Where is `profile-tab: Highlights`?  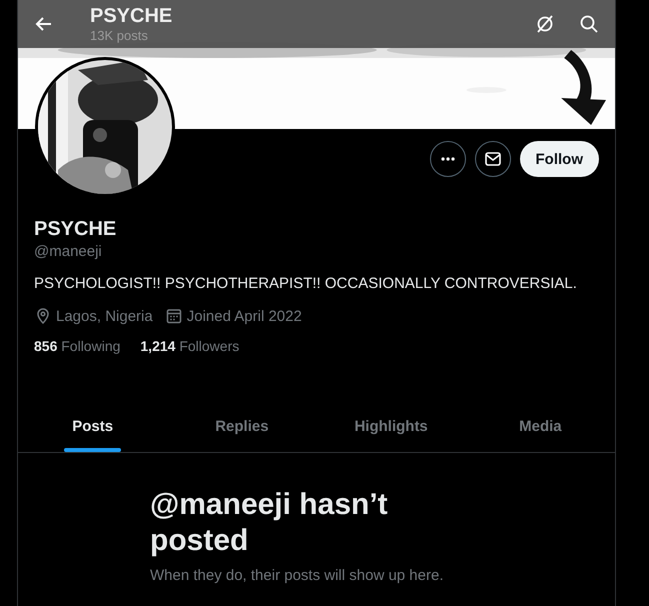 profile-tab: Highlights is located at coordinates (391, 426).